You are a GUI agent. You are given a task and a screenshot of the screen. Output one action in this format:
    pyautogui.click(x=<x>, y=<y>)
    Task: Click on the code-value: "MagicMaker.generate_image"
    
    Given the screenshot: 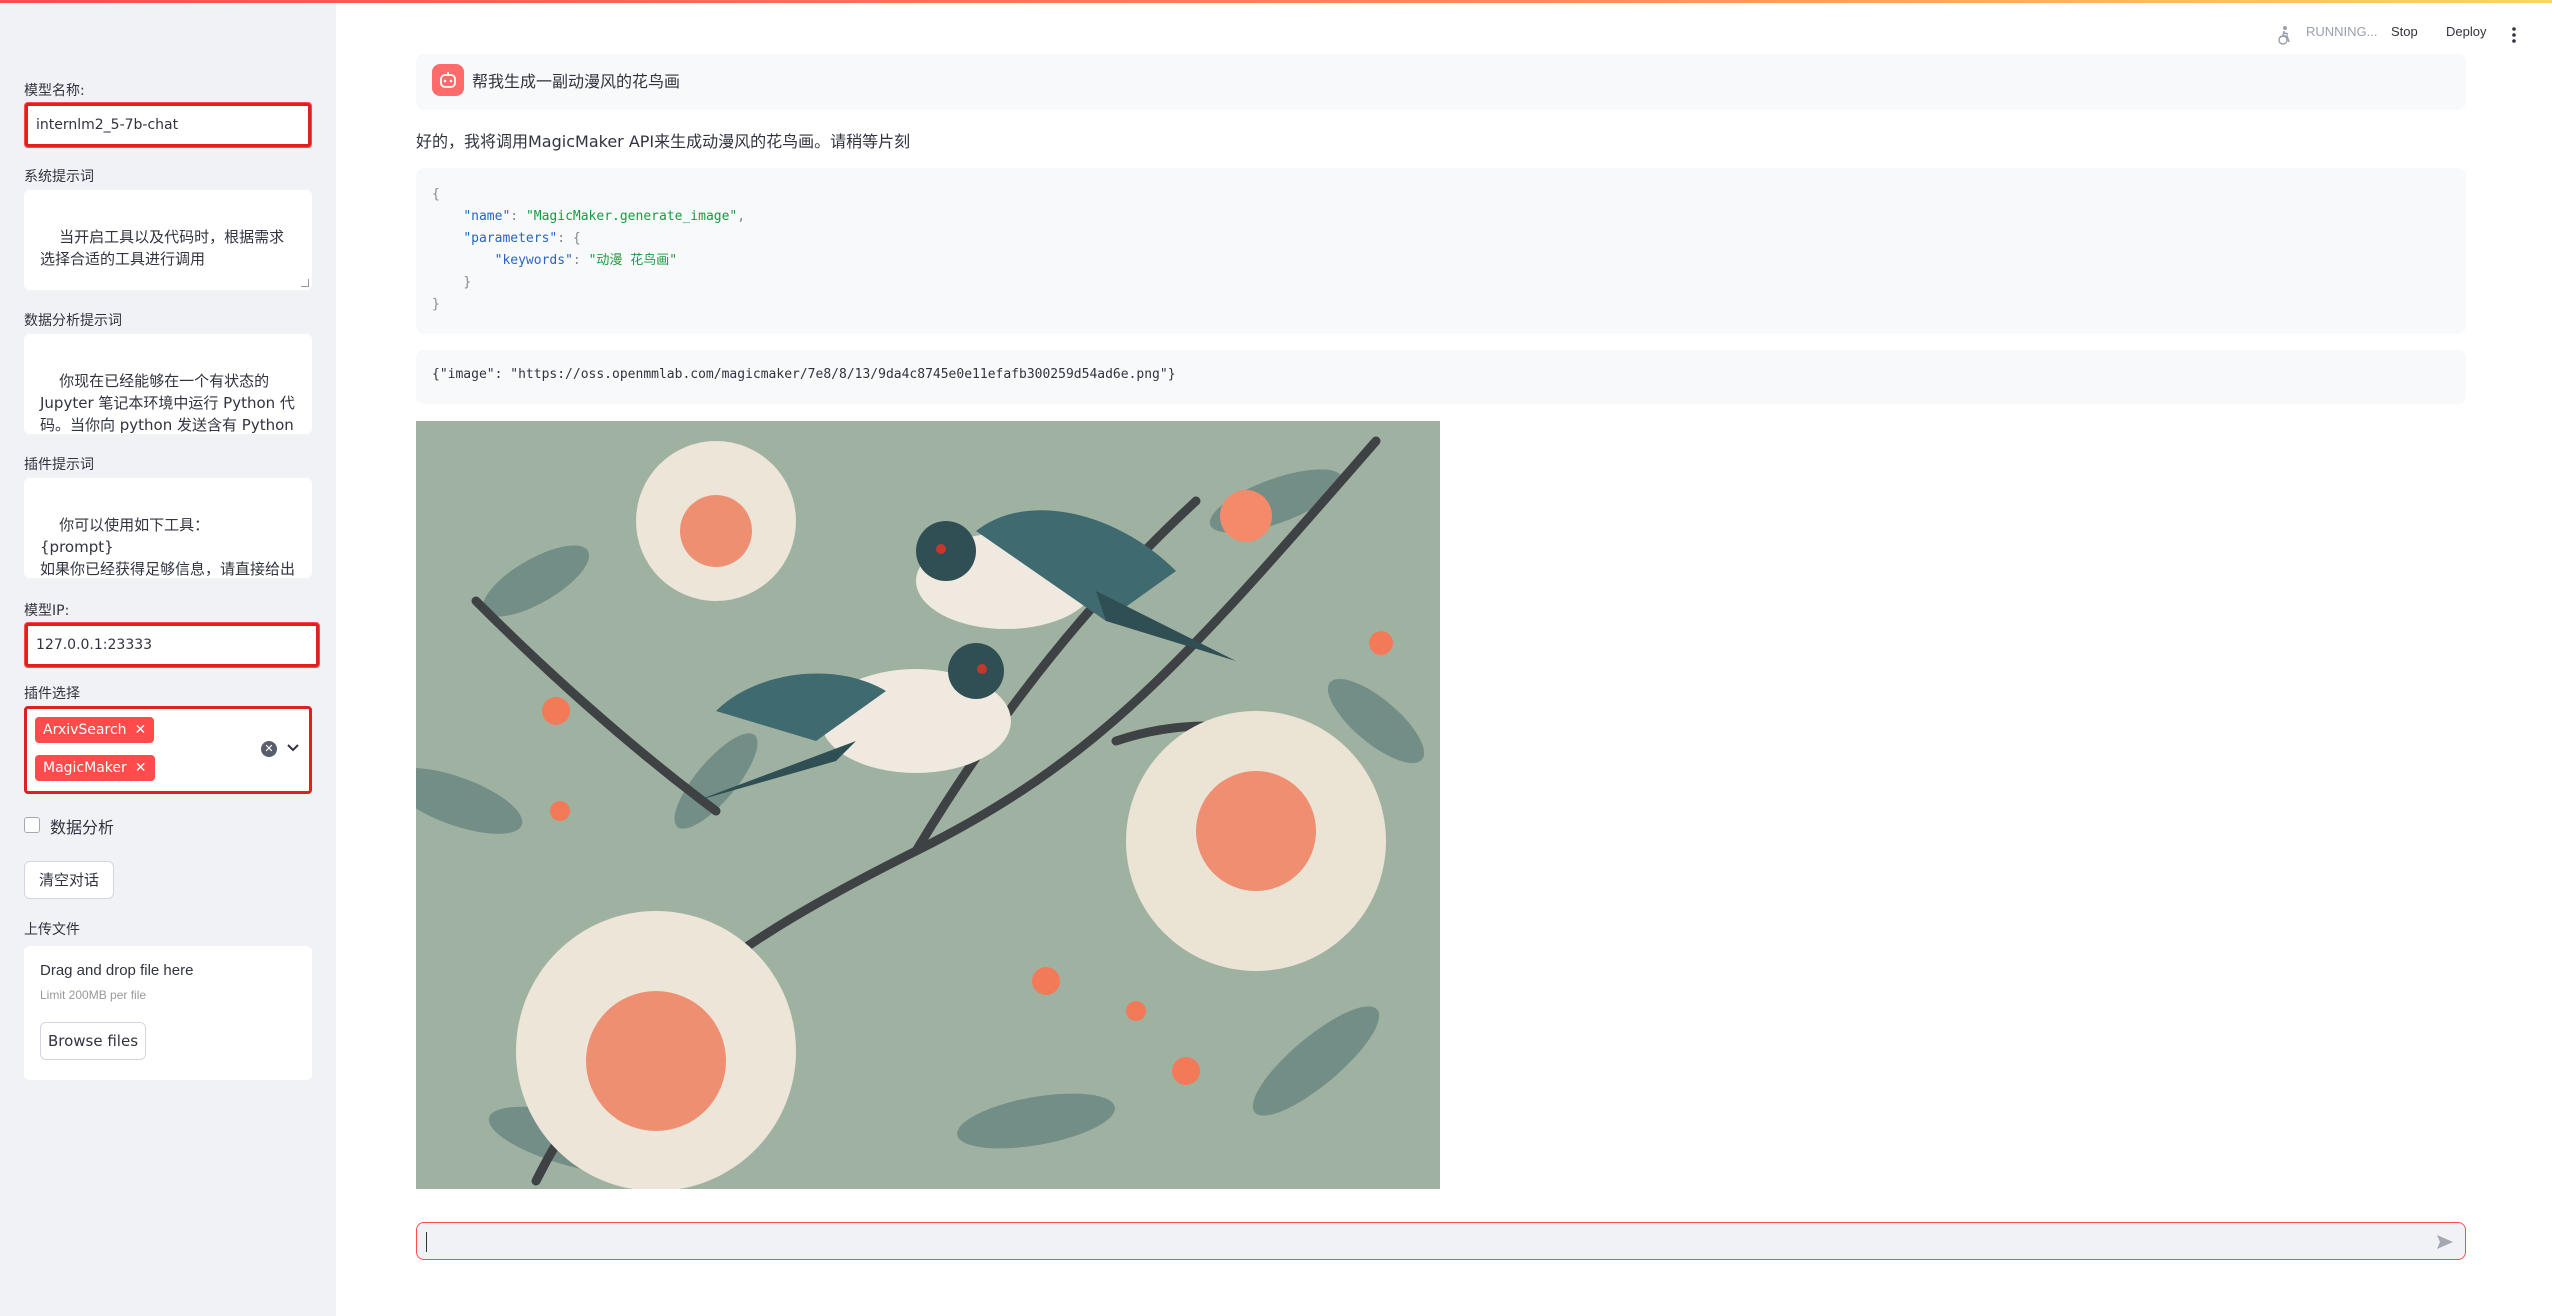 What is the action you would take?
    pyautogui.click(x=631, y=216)
    